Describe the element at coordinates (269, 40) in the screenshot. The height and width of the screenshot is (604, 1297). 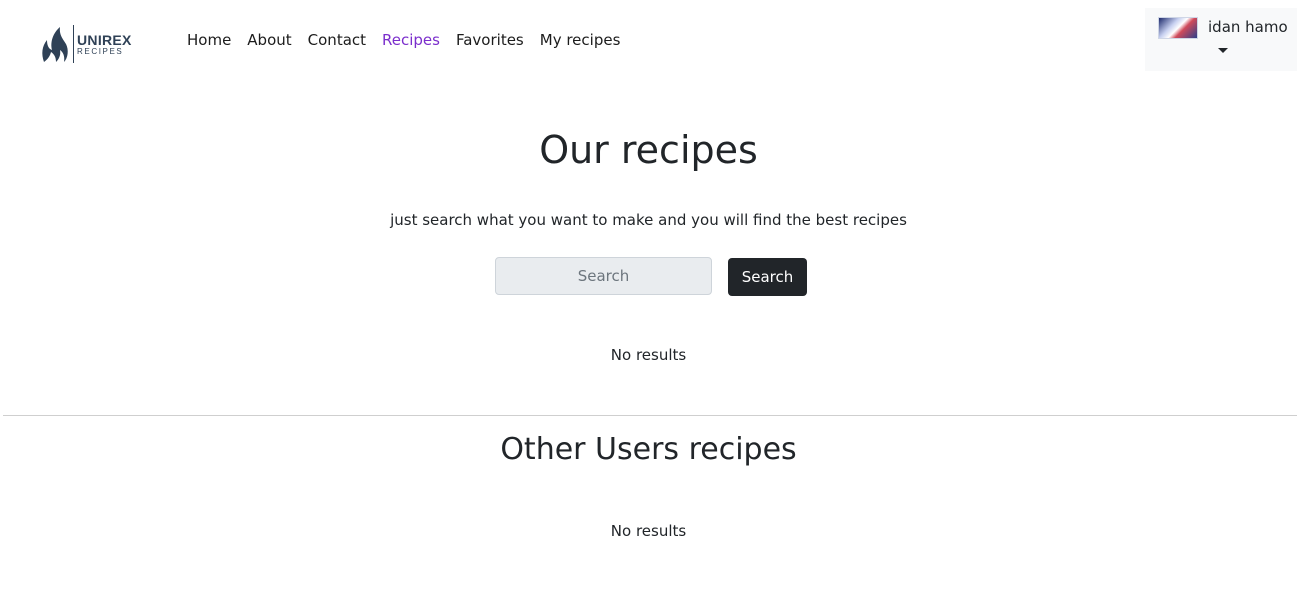
I see `nav-link-about: About` at that location.